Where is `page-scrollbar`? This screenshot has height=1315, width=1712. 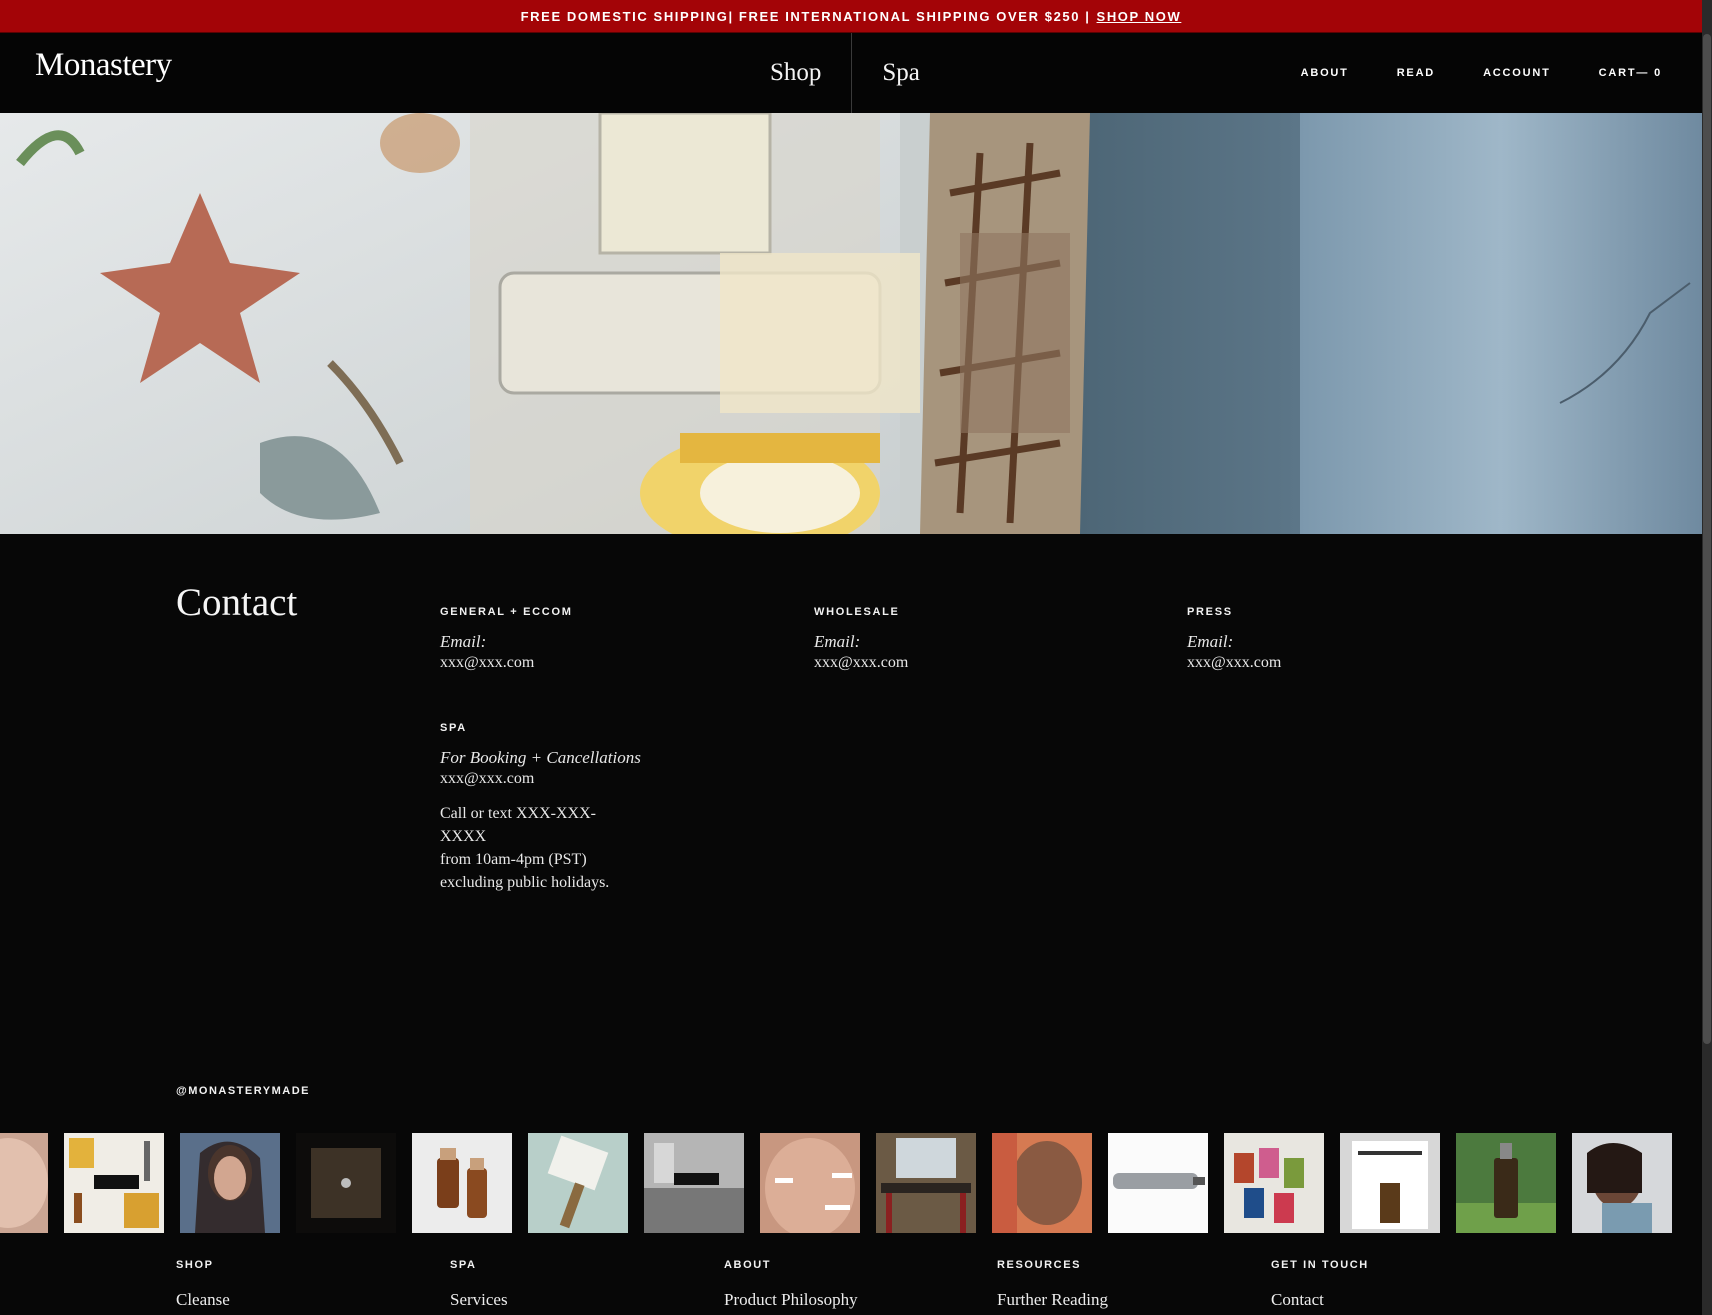
page-scrollbar is located at coordinates (1707, 657).